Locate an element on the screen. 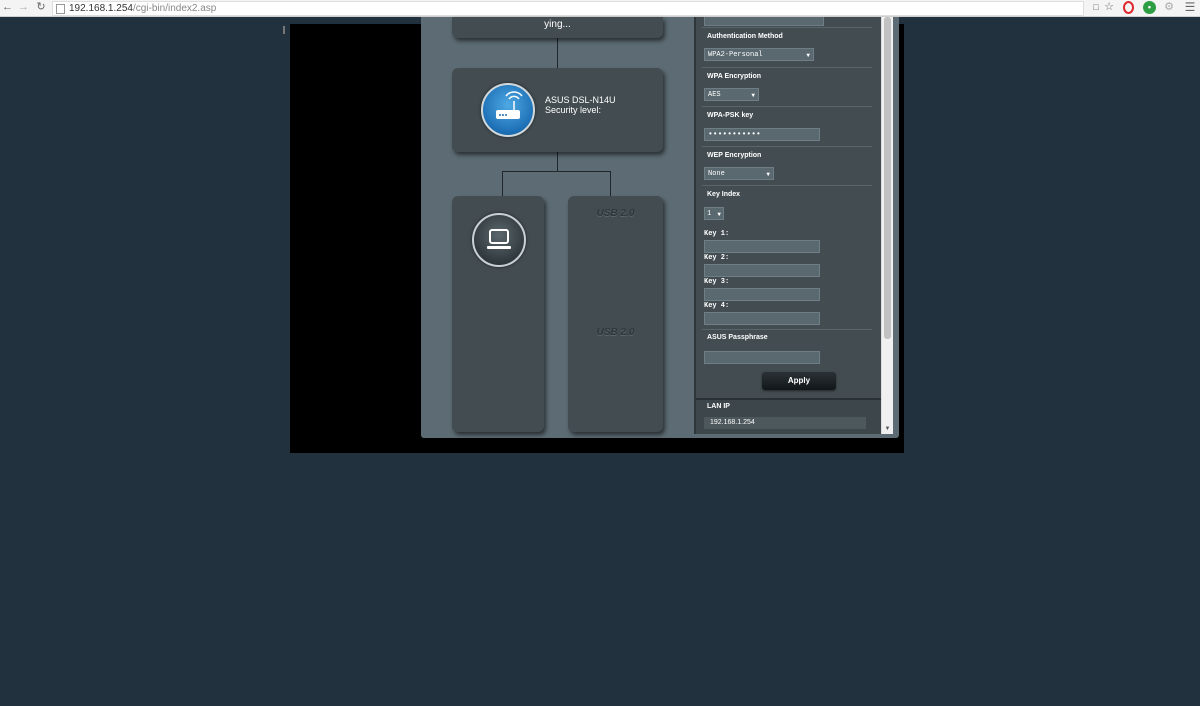 The image size is (1200, 706). menu-icon: ☰ is located at coordinates (1190, 8).